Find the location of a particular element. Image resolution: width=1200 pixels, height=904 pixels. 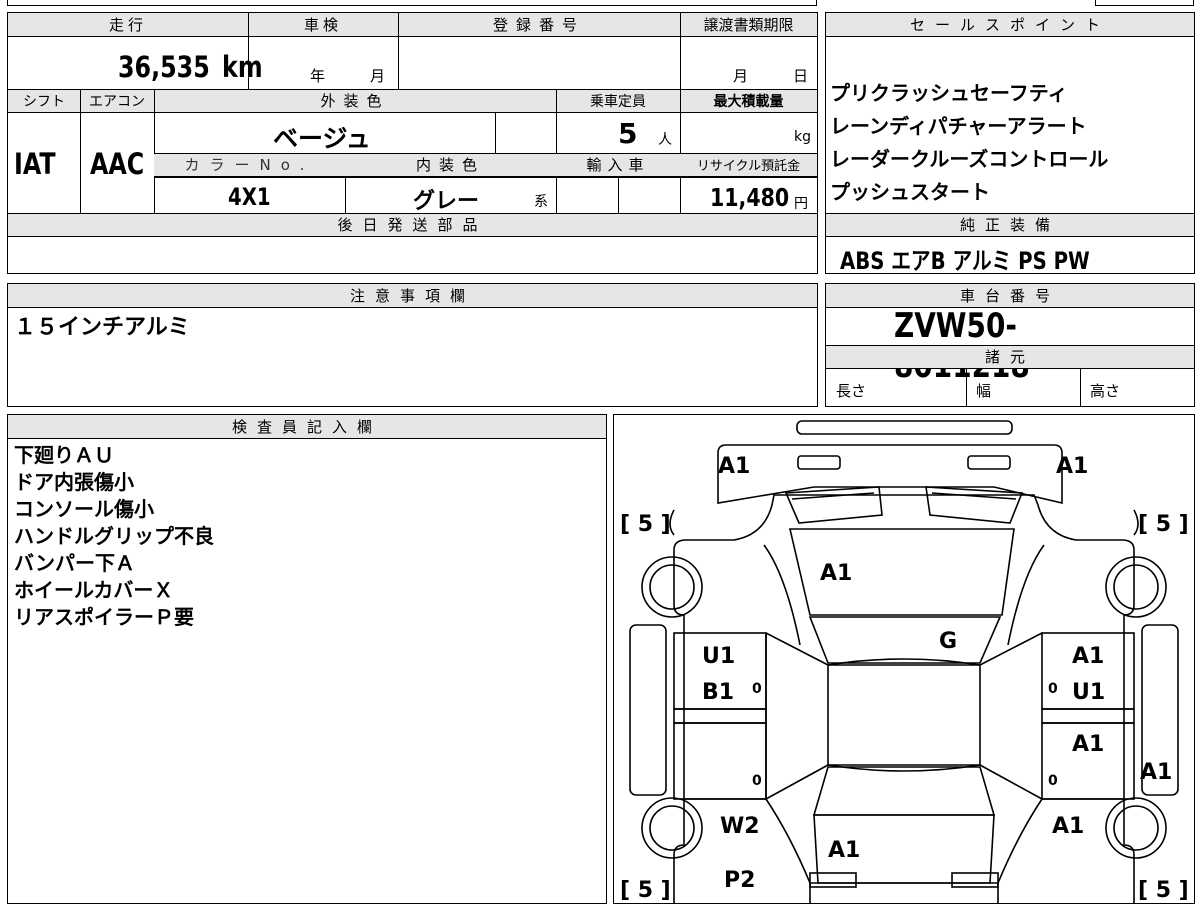

shift-header: シフト is located at coordinates (44, 102).